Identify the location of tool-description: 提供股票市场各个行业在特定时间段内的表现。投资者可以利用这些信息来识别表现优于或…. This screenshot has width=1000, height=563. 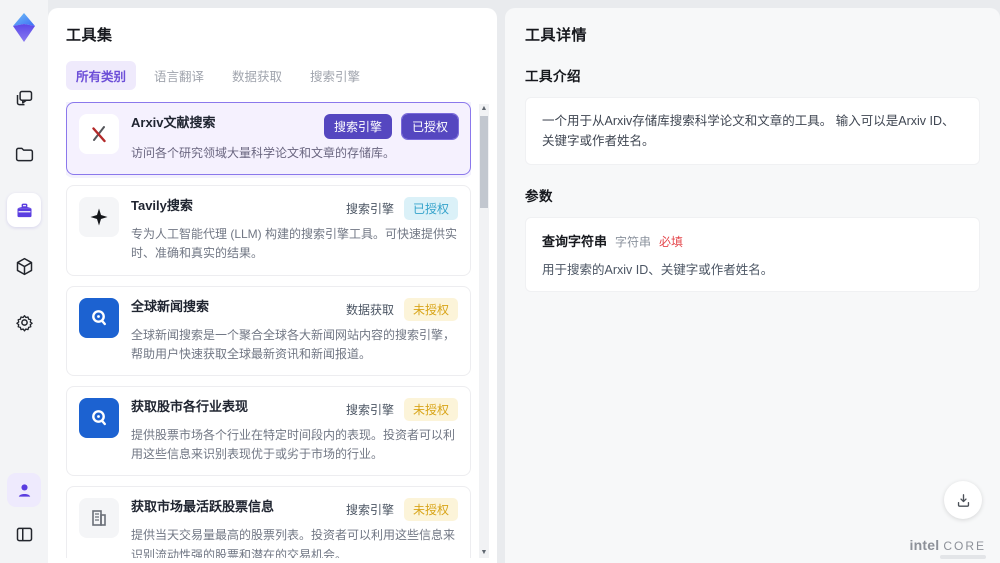
(293, 444).